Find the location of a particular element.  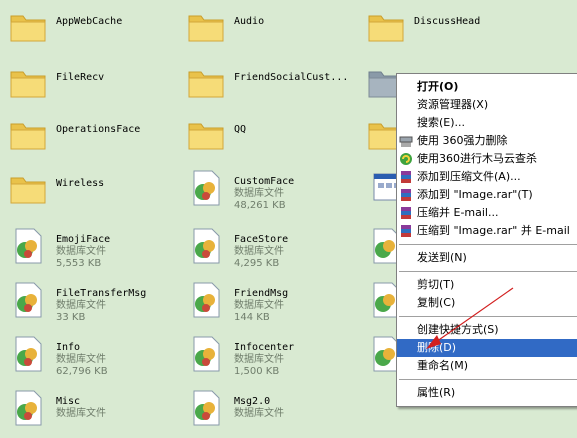

item-name: Info is located at coordinates (68, 347).